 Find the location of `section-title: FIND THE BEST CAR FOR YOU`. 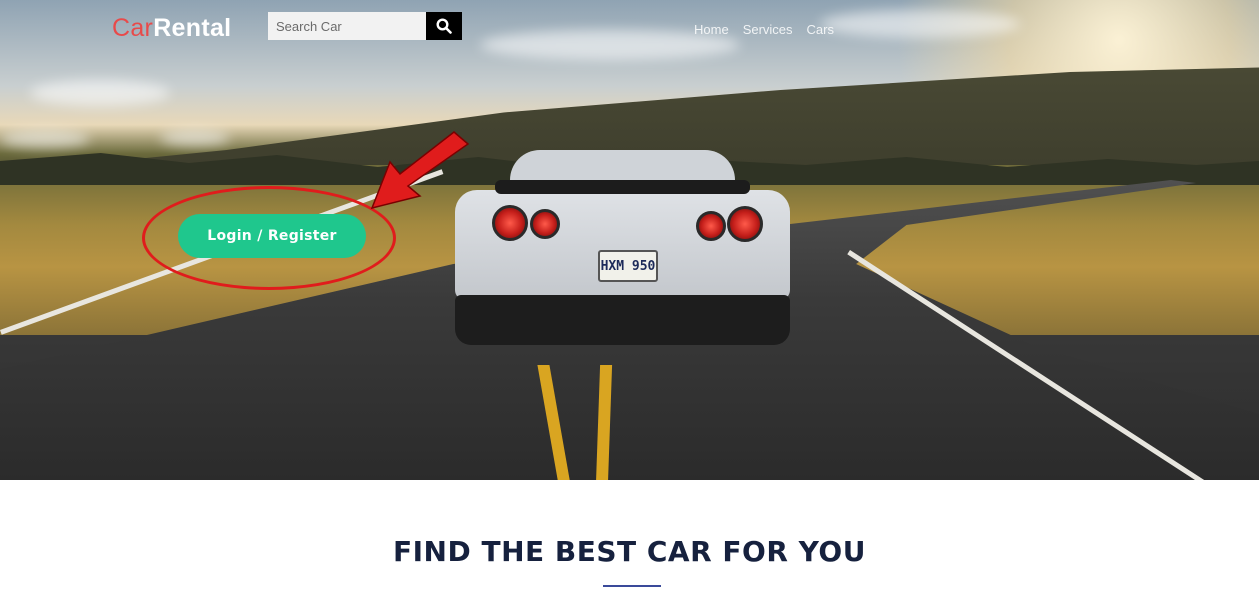

section-title: FIND THE BEST CAR FOR YOU is located at coordinates (629, 551).